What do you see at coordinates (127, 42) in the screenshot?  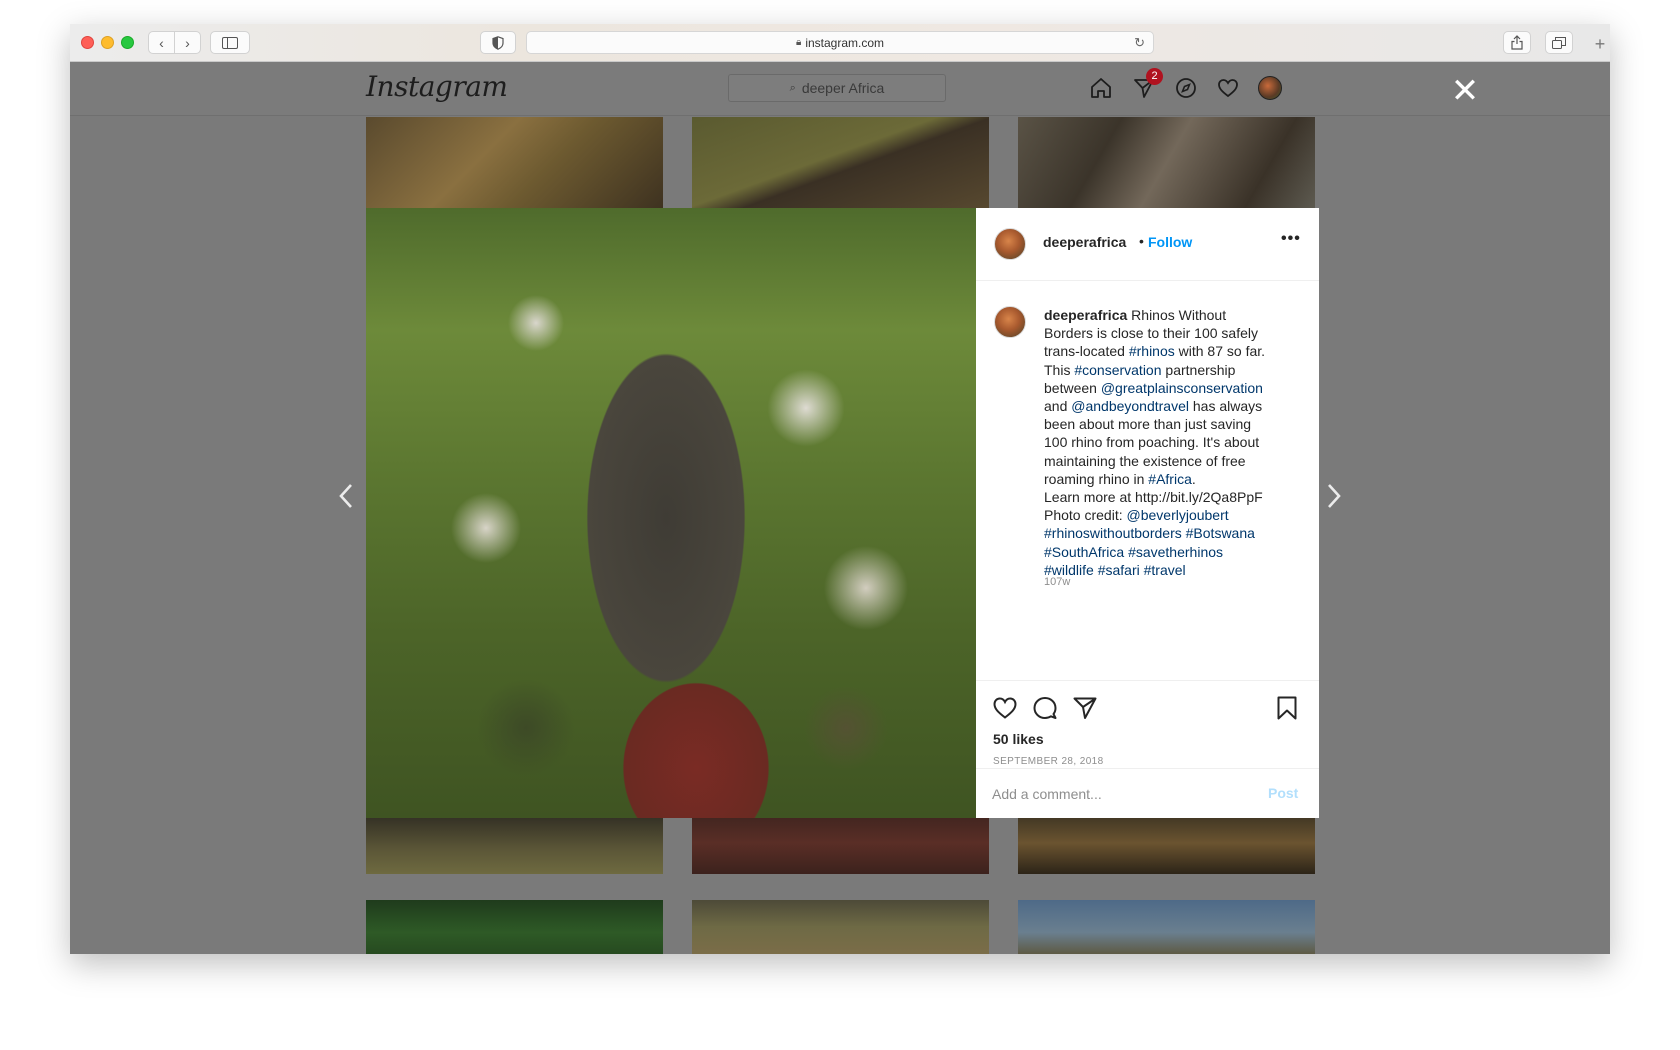 I see `zoom-window-button` at bounding box center [127, 42].